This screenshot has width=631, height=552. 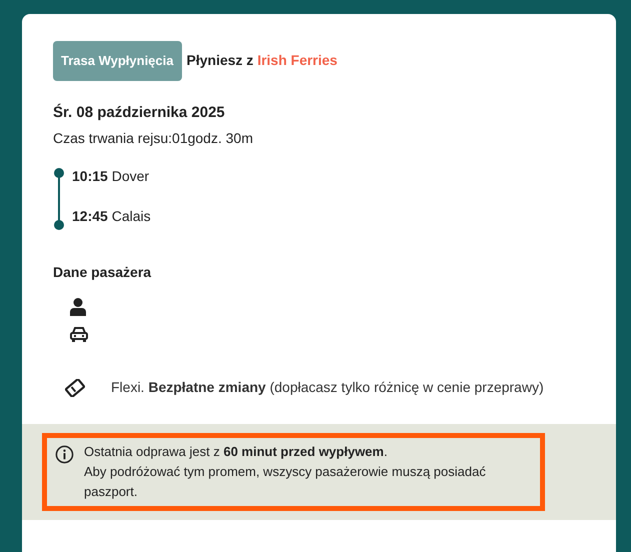 What do you see at coordinates (285, 482) in the screenshot?
I see `notice-text: Aby podróżować tym promem, wszyscy pasażerowie muszą posiadać paszport.` at bounding box center [285, 482].